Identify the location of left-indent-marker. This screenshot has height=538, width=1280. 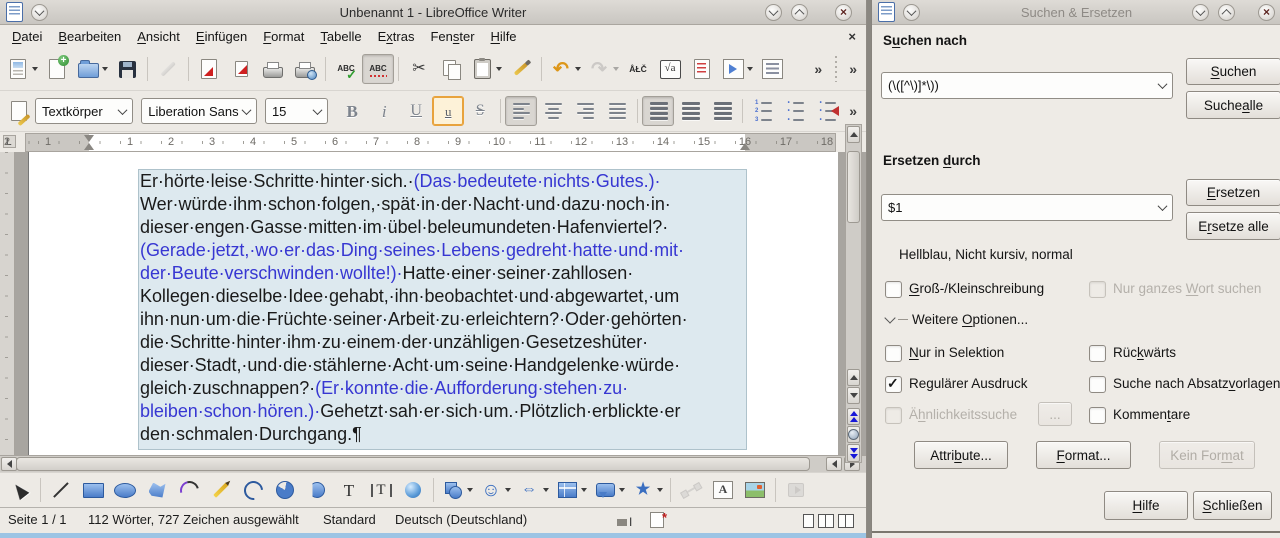
(89, 146).